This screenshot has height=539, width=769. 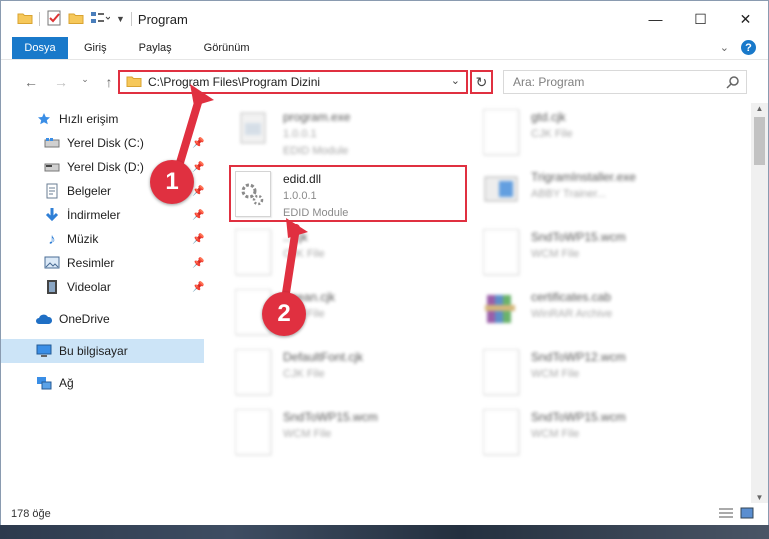 What do you see at coordinates (52, 263) in the screenshot?
I see `pictures-icon` at bounding box center [52, 263].